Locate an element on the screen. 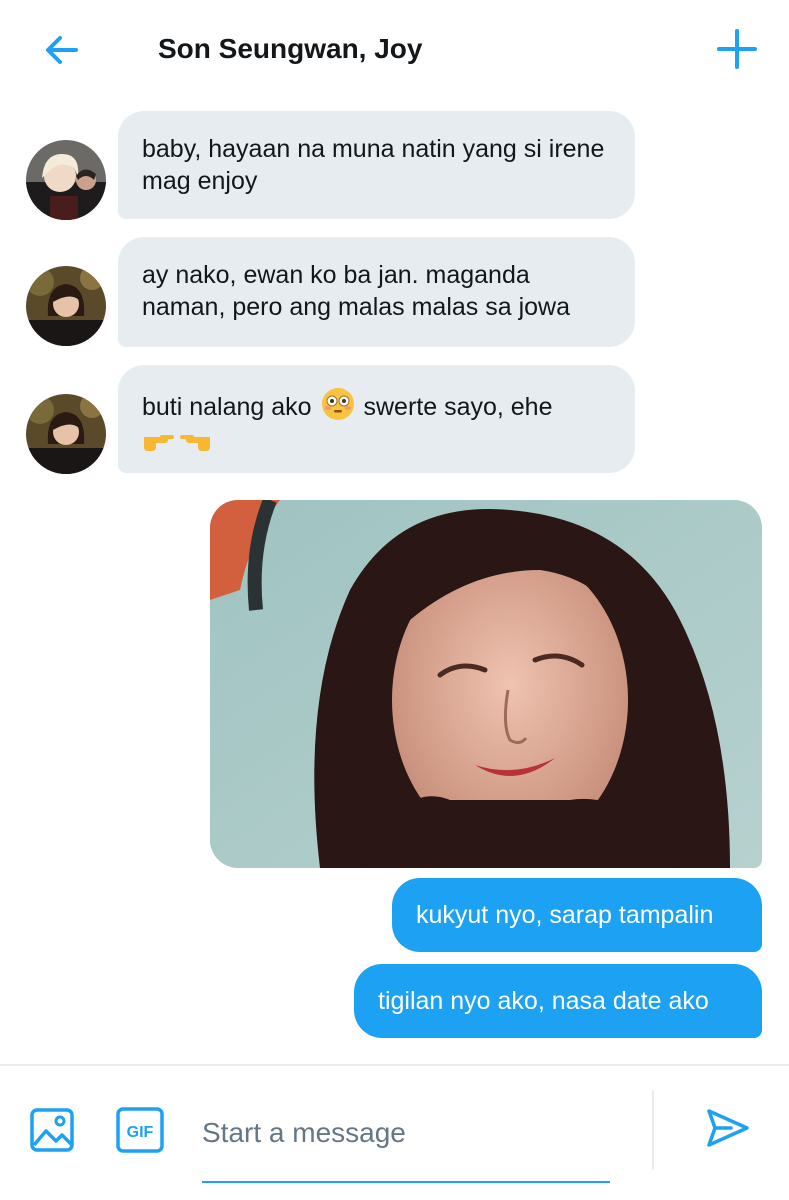 Image resolution: width=789 pixels, height=1200 pixels. message-bubble-outgoing: kukyut nyo, sarap tampalin is located at coordinates (577, 915).